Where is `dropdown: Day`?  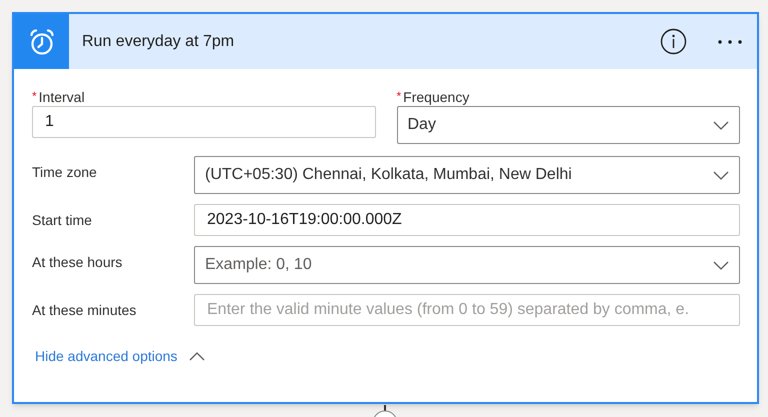 dropdown: Day is located at coordinates (568, 125).